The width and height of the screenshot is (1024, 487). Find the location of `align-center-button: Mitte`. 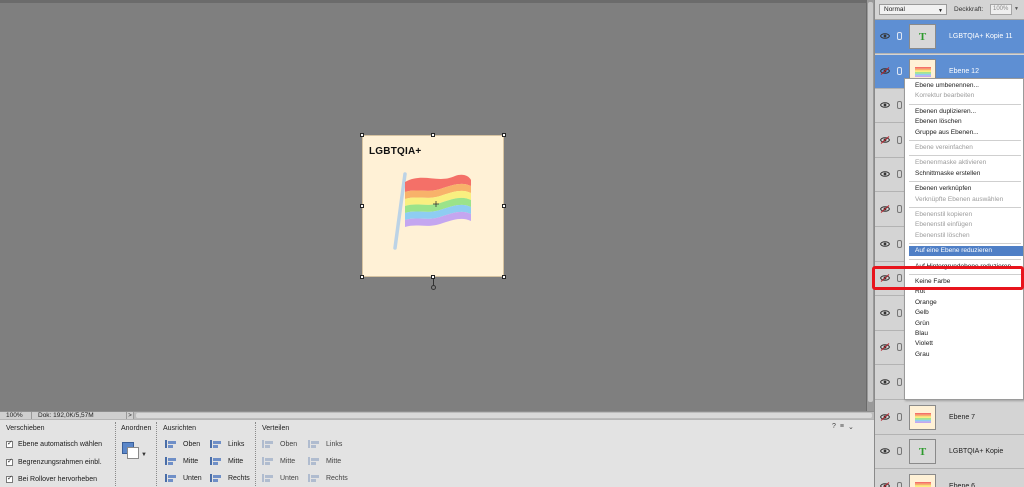

align-center-button: Mitte is located at coordinates (226, 461).